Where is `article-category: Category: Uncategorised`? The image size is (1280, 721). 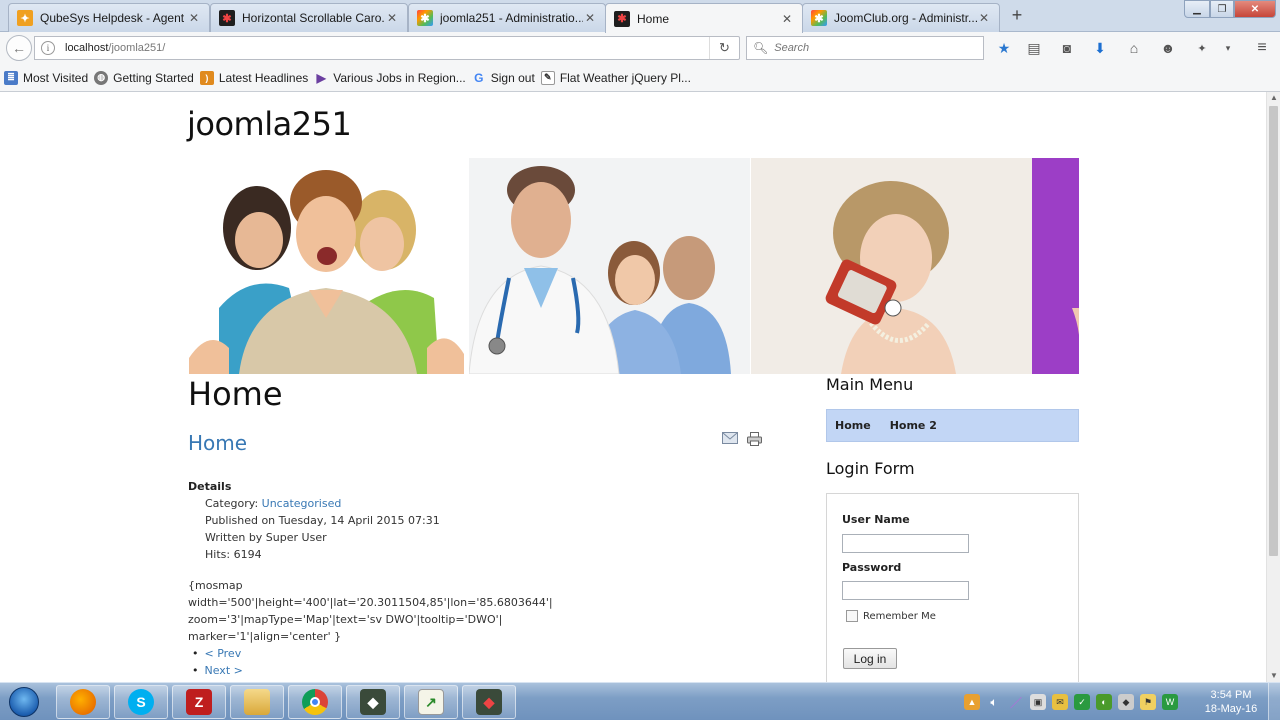
article-category: Category: Uncategorised is located at coordinates (273, 503).